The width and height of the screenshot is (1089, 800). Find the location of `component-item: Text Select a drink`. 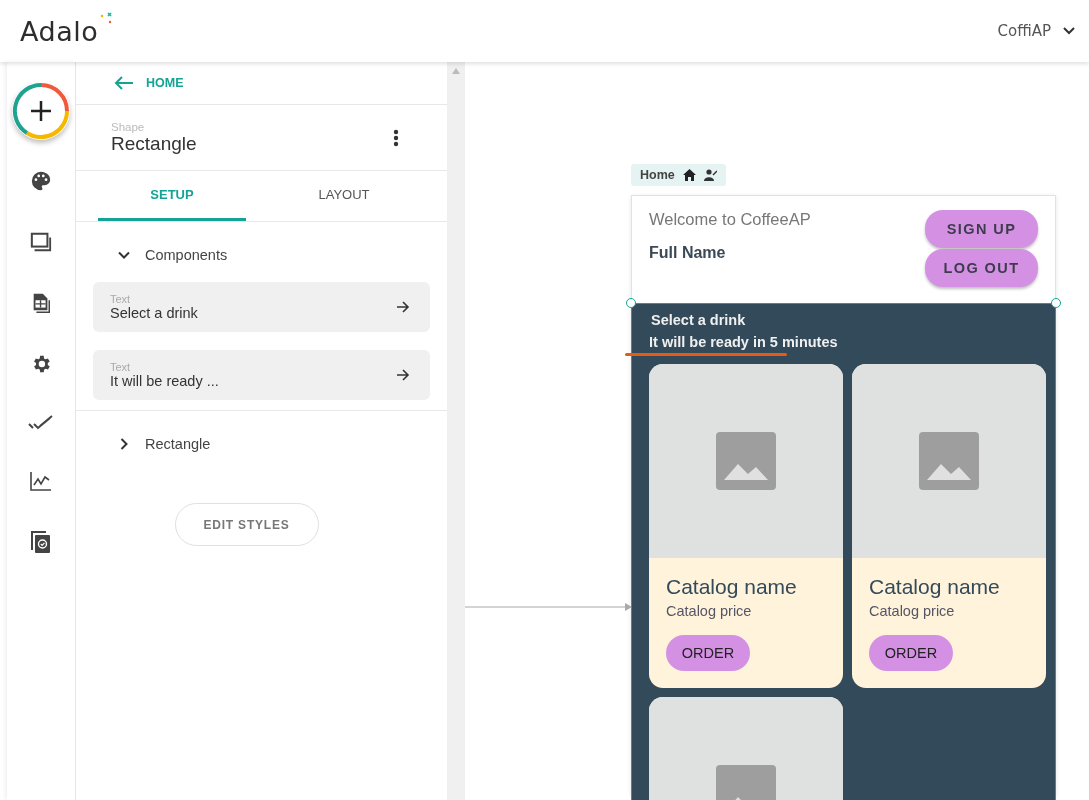

component-item: Text Select a drink is located at coordinates (261, 307).